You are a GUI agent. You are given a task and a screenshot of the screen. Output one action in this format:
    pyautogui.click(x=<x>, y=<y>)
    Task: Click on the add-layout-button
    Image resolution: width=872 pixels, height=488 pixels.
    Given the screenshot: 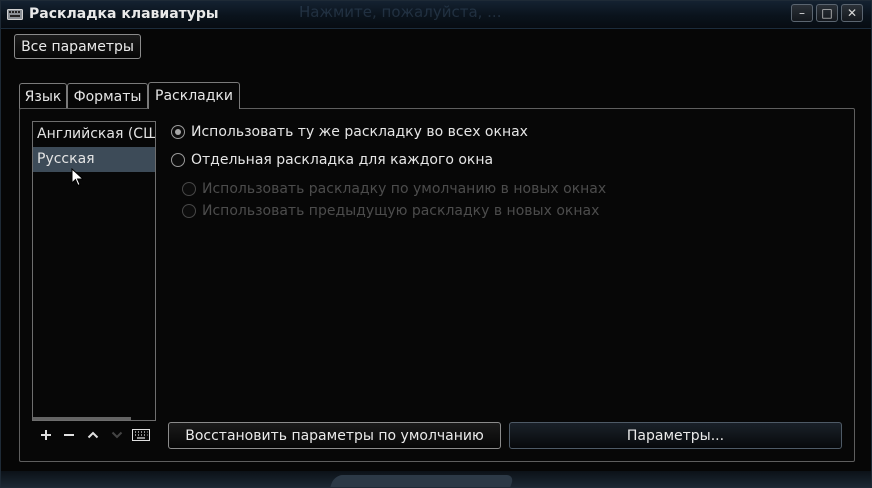 What is the action you would take?
    pyautogui.click(x=46, y=435)
    